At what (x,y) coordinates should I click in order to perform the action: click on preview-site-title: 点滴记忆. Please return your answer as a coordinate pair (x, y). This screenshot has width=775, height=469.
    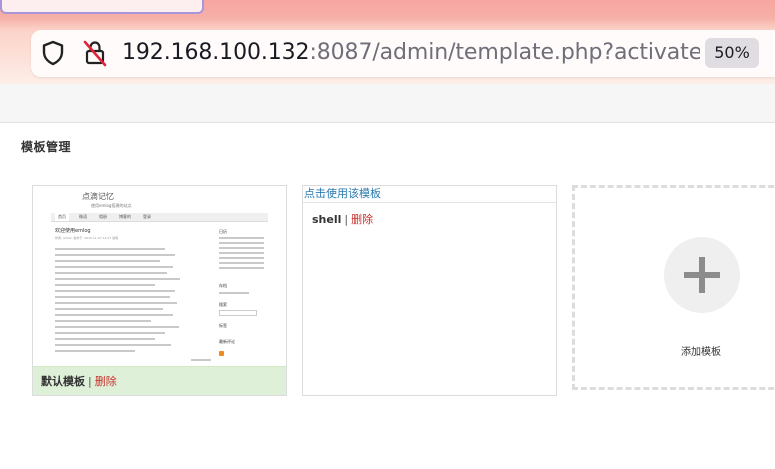
    Looking at the image, I should click on (98, 196).